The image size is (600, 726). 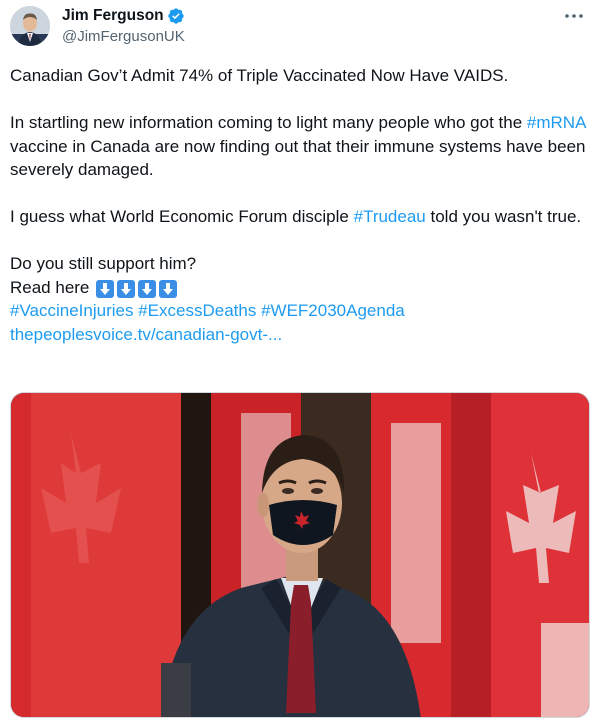 I want to click on hashtag-excessdeaths: #ExcessDeaths, so click(x=197, y=310).